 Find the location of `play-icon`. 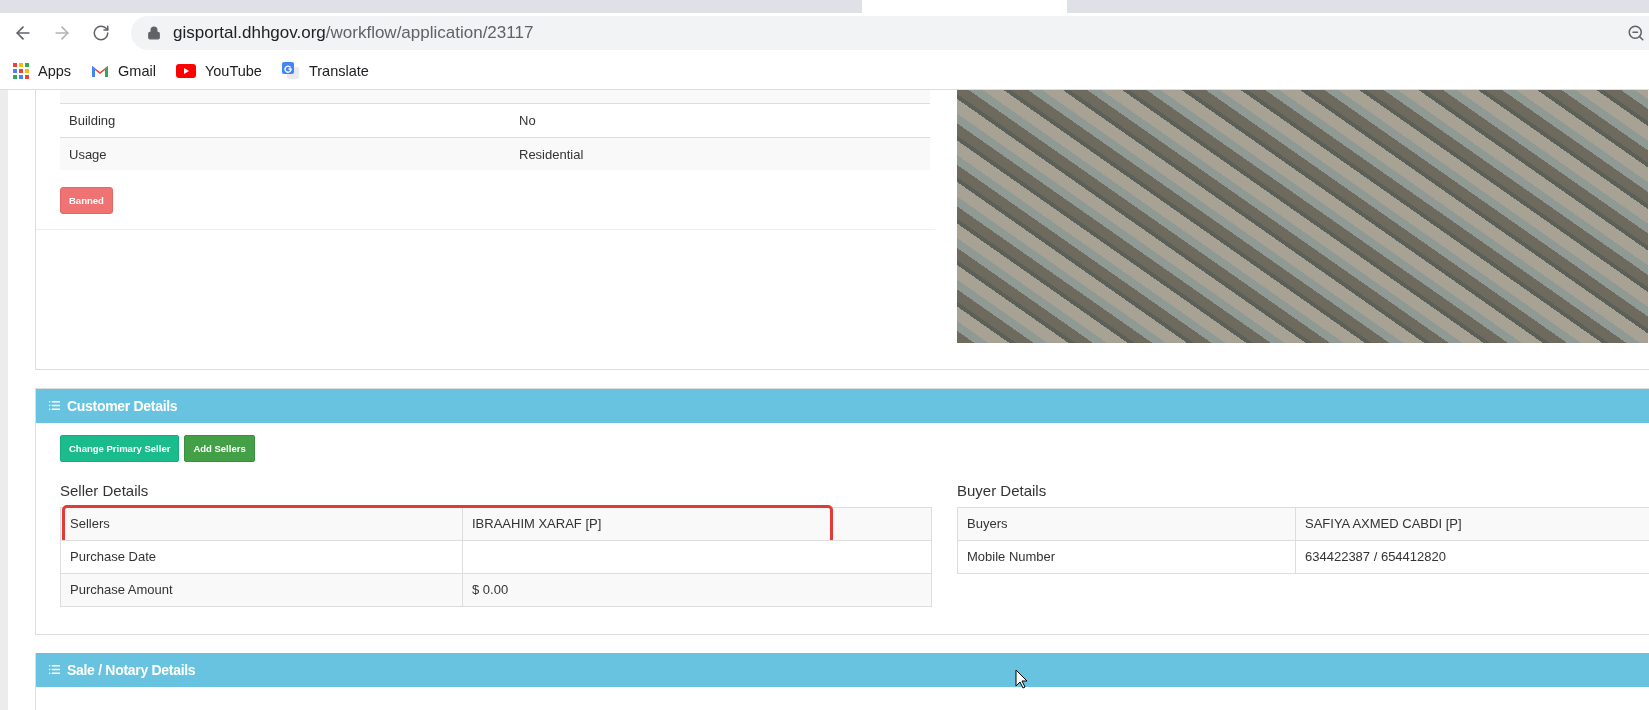

play-icon is located at coordinates (185, 71).